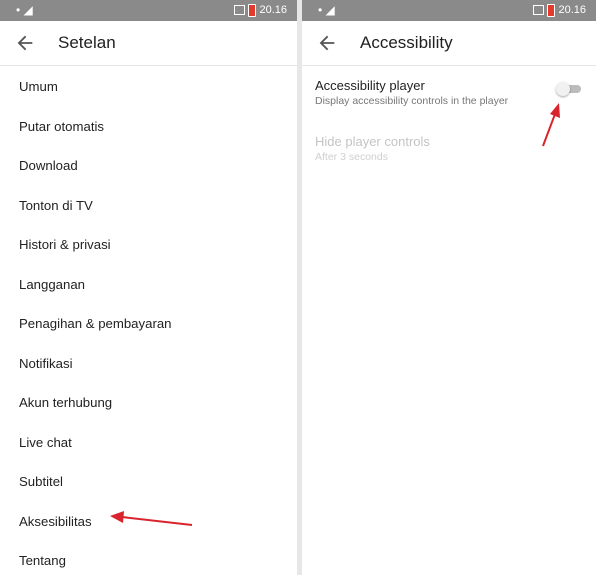  I want to click on app-bar: Accessibility, so click(449, 43).